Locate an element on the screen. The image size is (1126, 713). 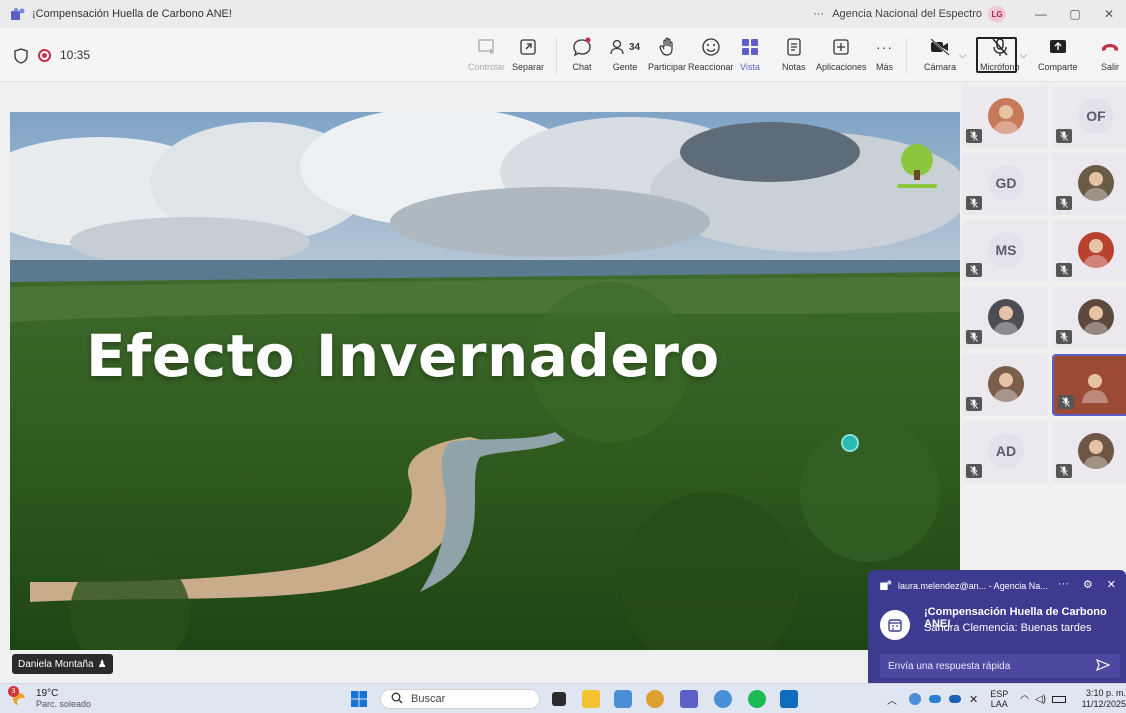
clock-date: 3:10 p. m. 11/12/2025 is located at coordinates (1101, 699).